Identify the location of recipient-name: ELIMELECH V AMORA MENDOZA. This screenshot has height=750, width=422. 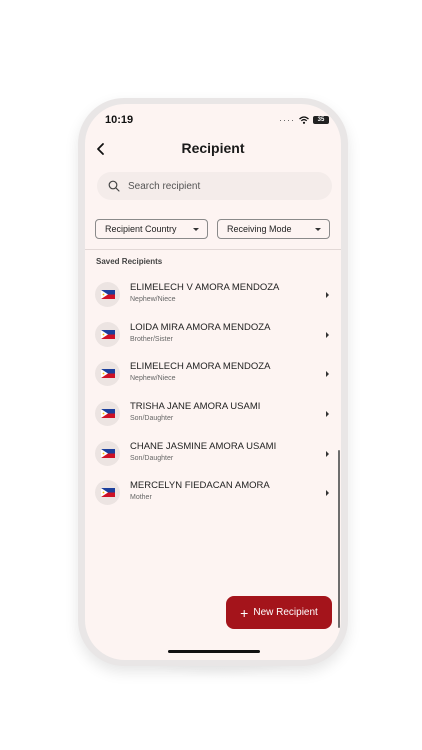
(205, 287).